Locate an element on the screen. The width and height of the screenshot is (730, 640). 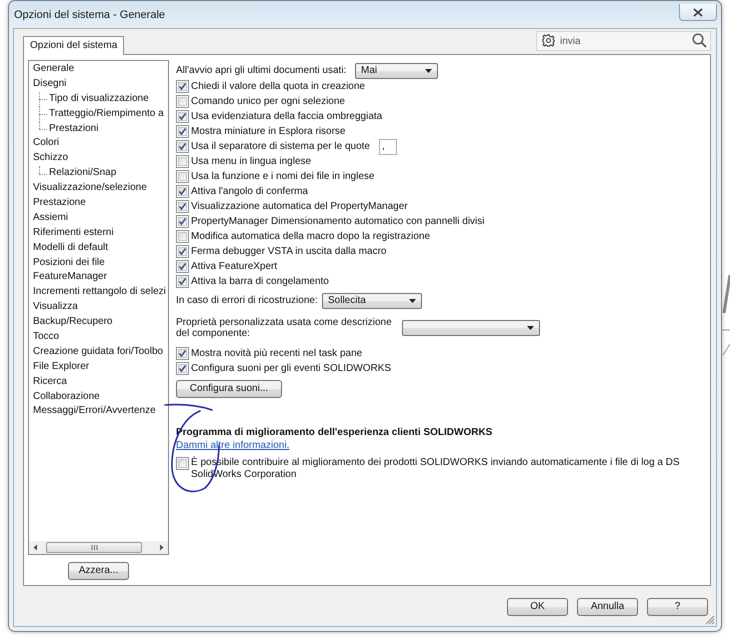
checkbox-label: Chiedi il valore della quota in creazione is located at coordinates (278, 86).